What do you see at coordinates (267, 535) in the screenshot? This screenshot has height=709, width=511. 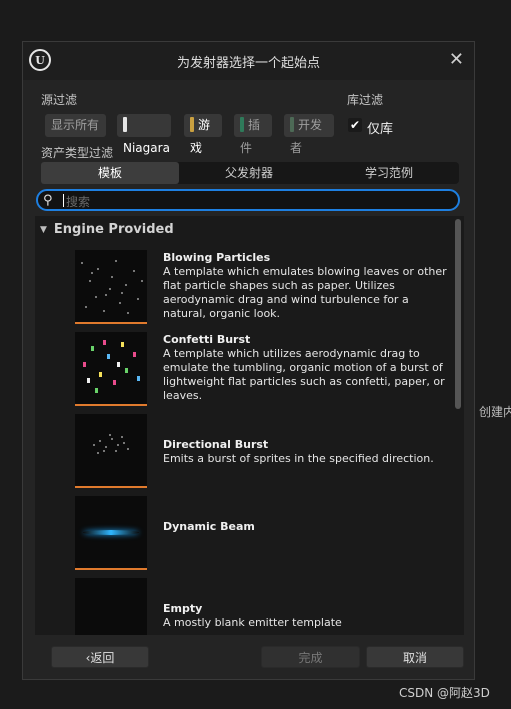 I see `list-item: Dynamic Beam` at bounding box center [267, 535].